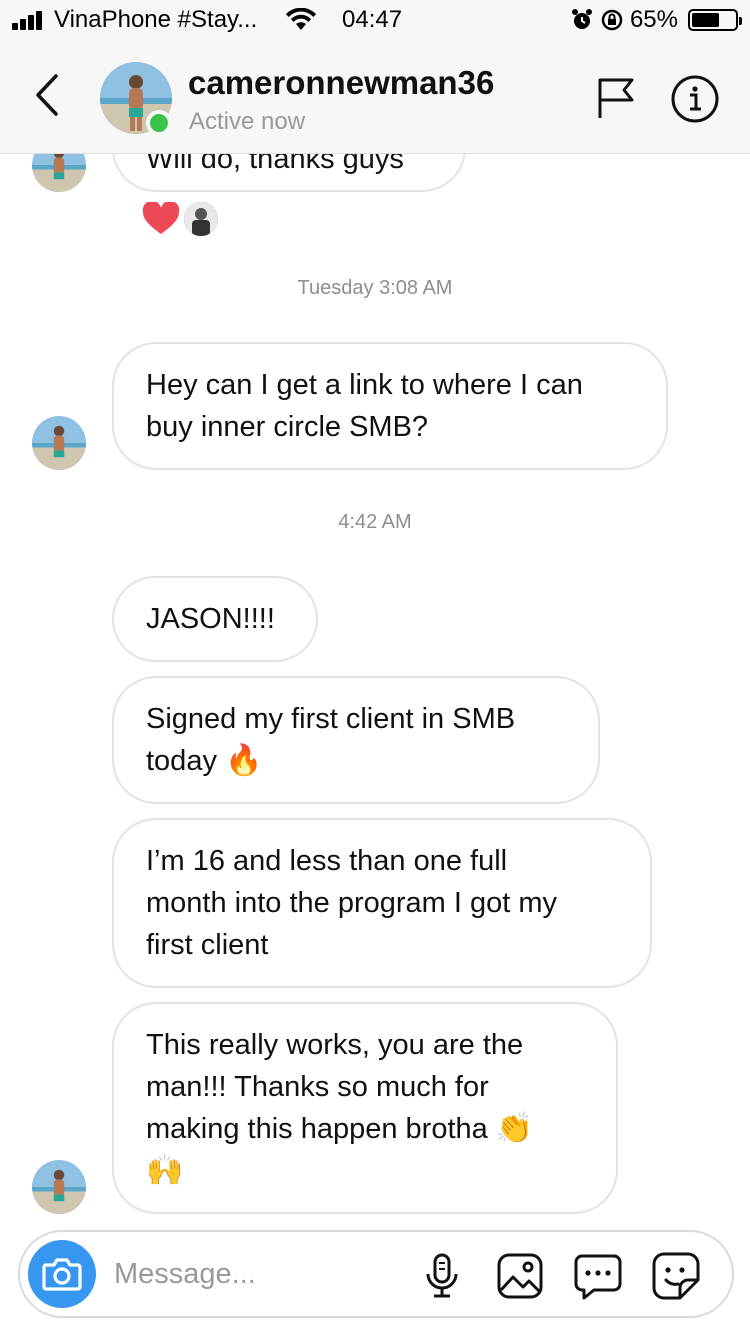  I want to click on battery-fill, so click(706, 20).